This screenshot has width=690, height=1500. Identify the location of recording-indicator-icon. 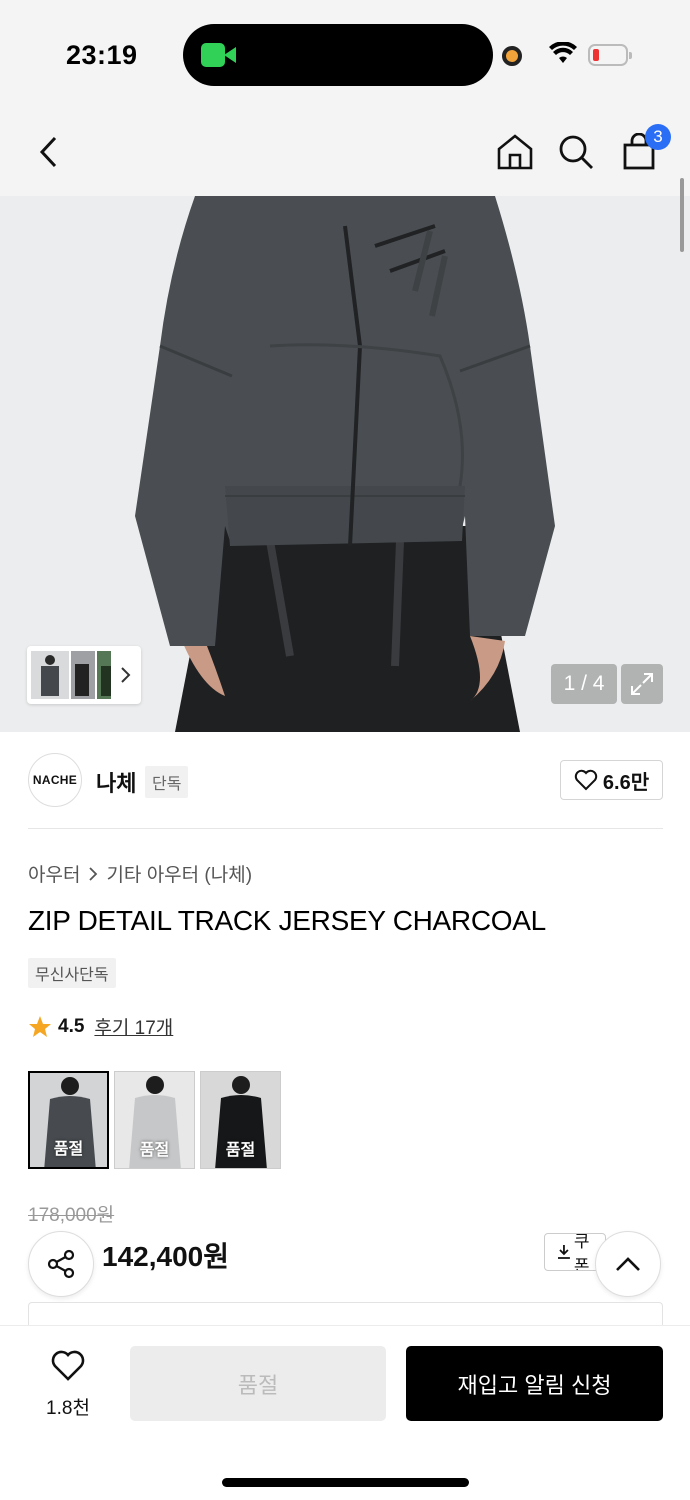
(512, 56).